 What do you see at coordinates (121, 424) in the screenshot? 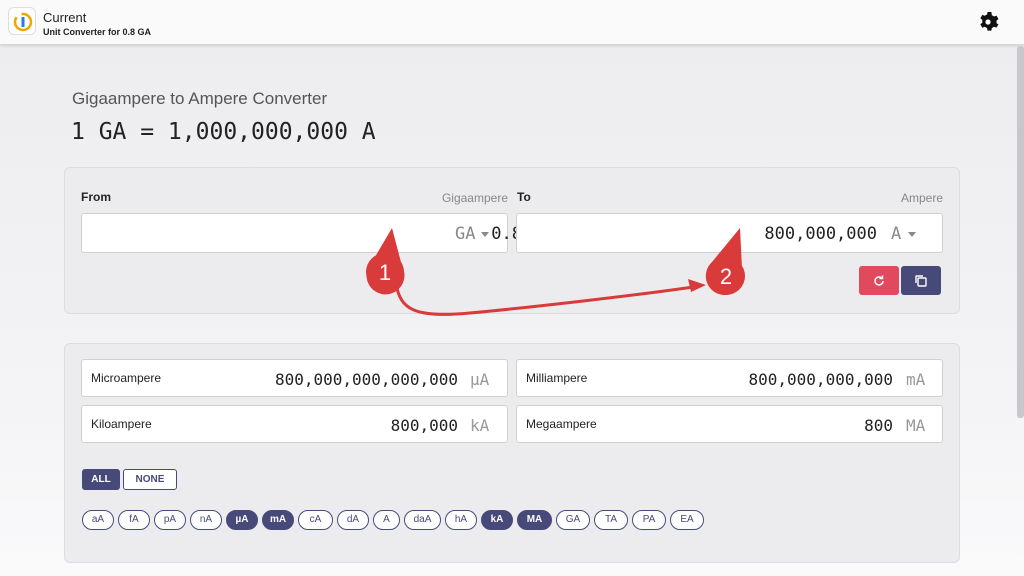
I see `result-unit-name: Kiloampere` at bounding box center [121, 424].